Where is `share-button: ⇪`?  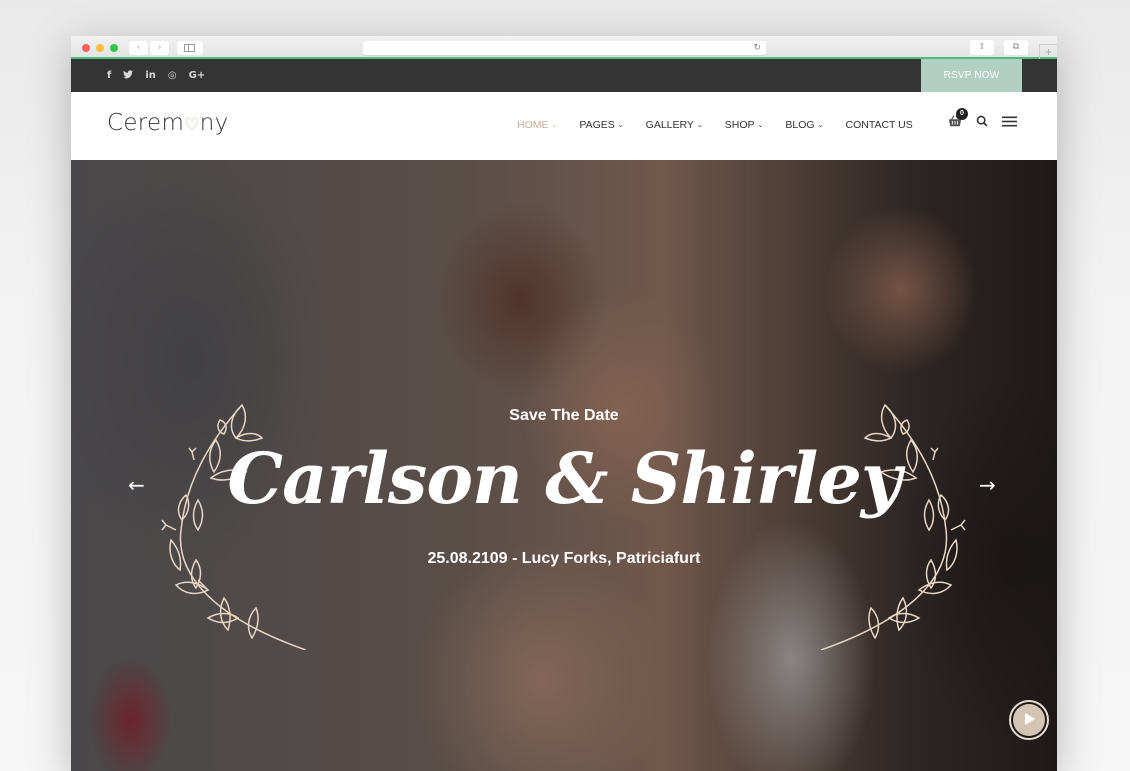 share-button: ⇪ is located at coordinates (982, 47).